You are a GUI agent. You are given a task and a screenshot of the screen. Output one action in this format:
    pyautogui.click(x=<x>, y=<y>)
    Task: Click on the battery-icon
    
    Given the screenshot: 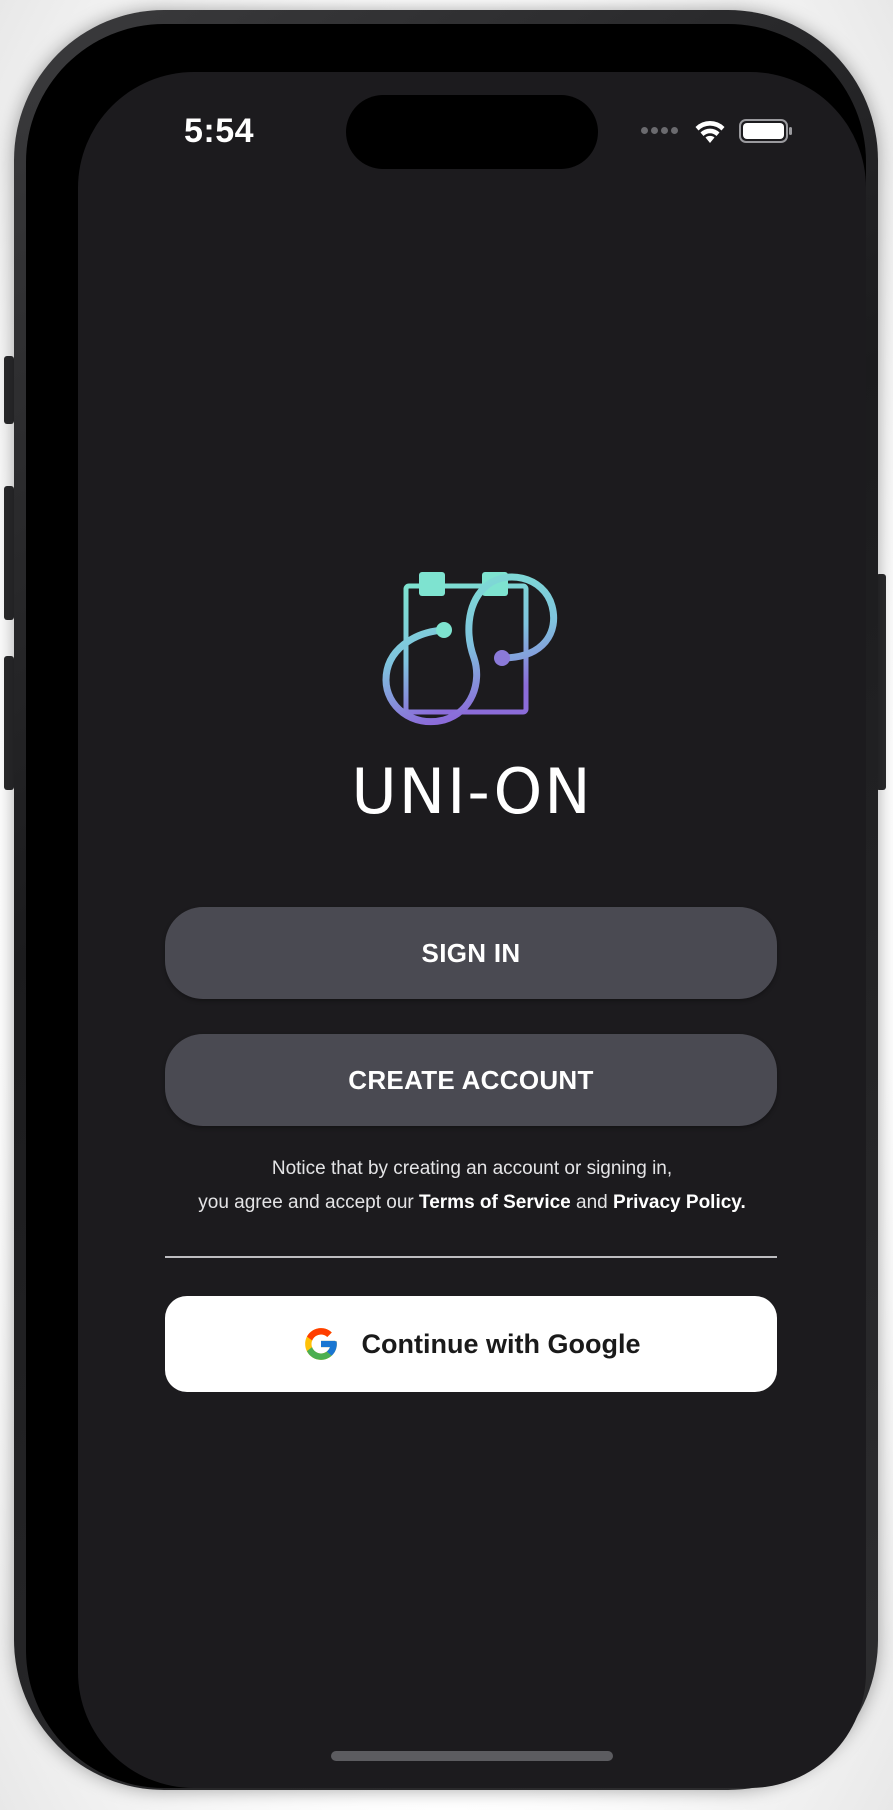 What is the action you would take?
    pyautogui.click(x=765, y=131)
    